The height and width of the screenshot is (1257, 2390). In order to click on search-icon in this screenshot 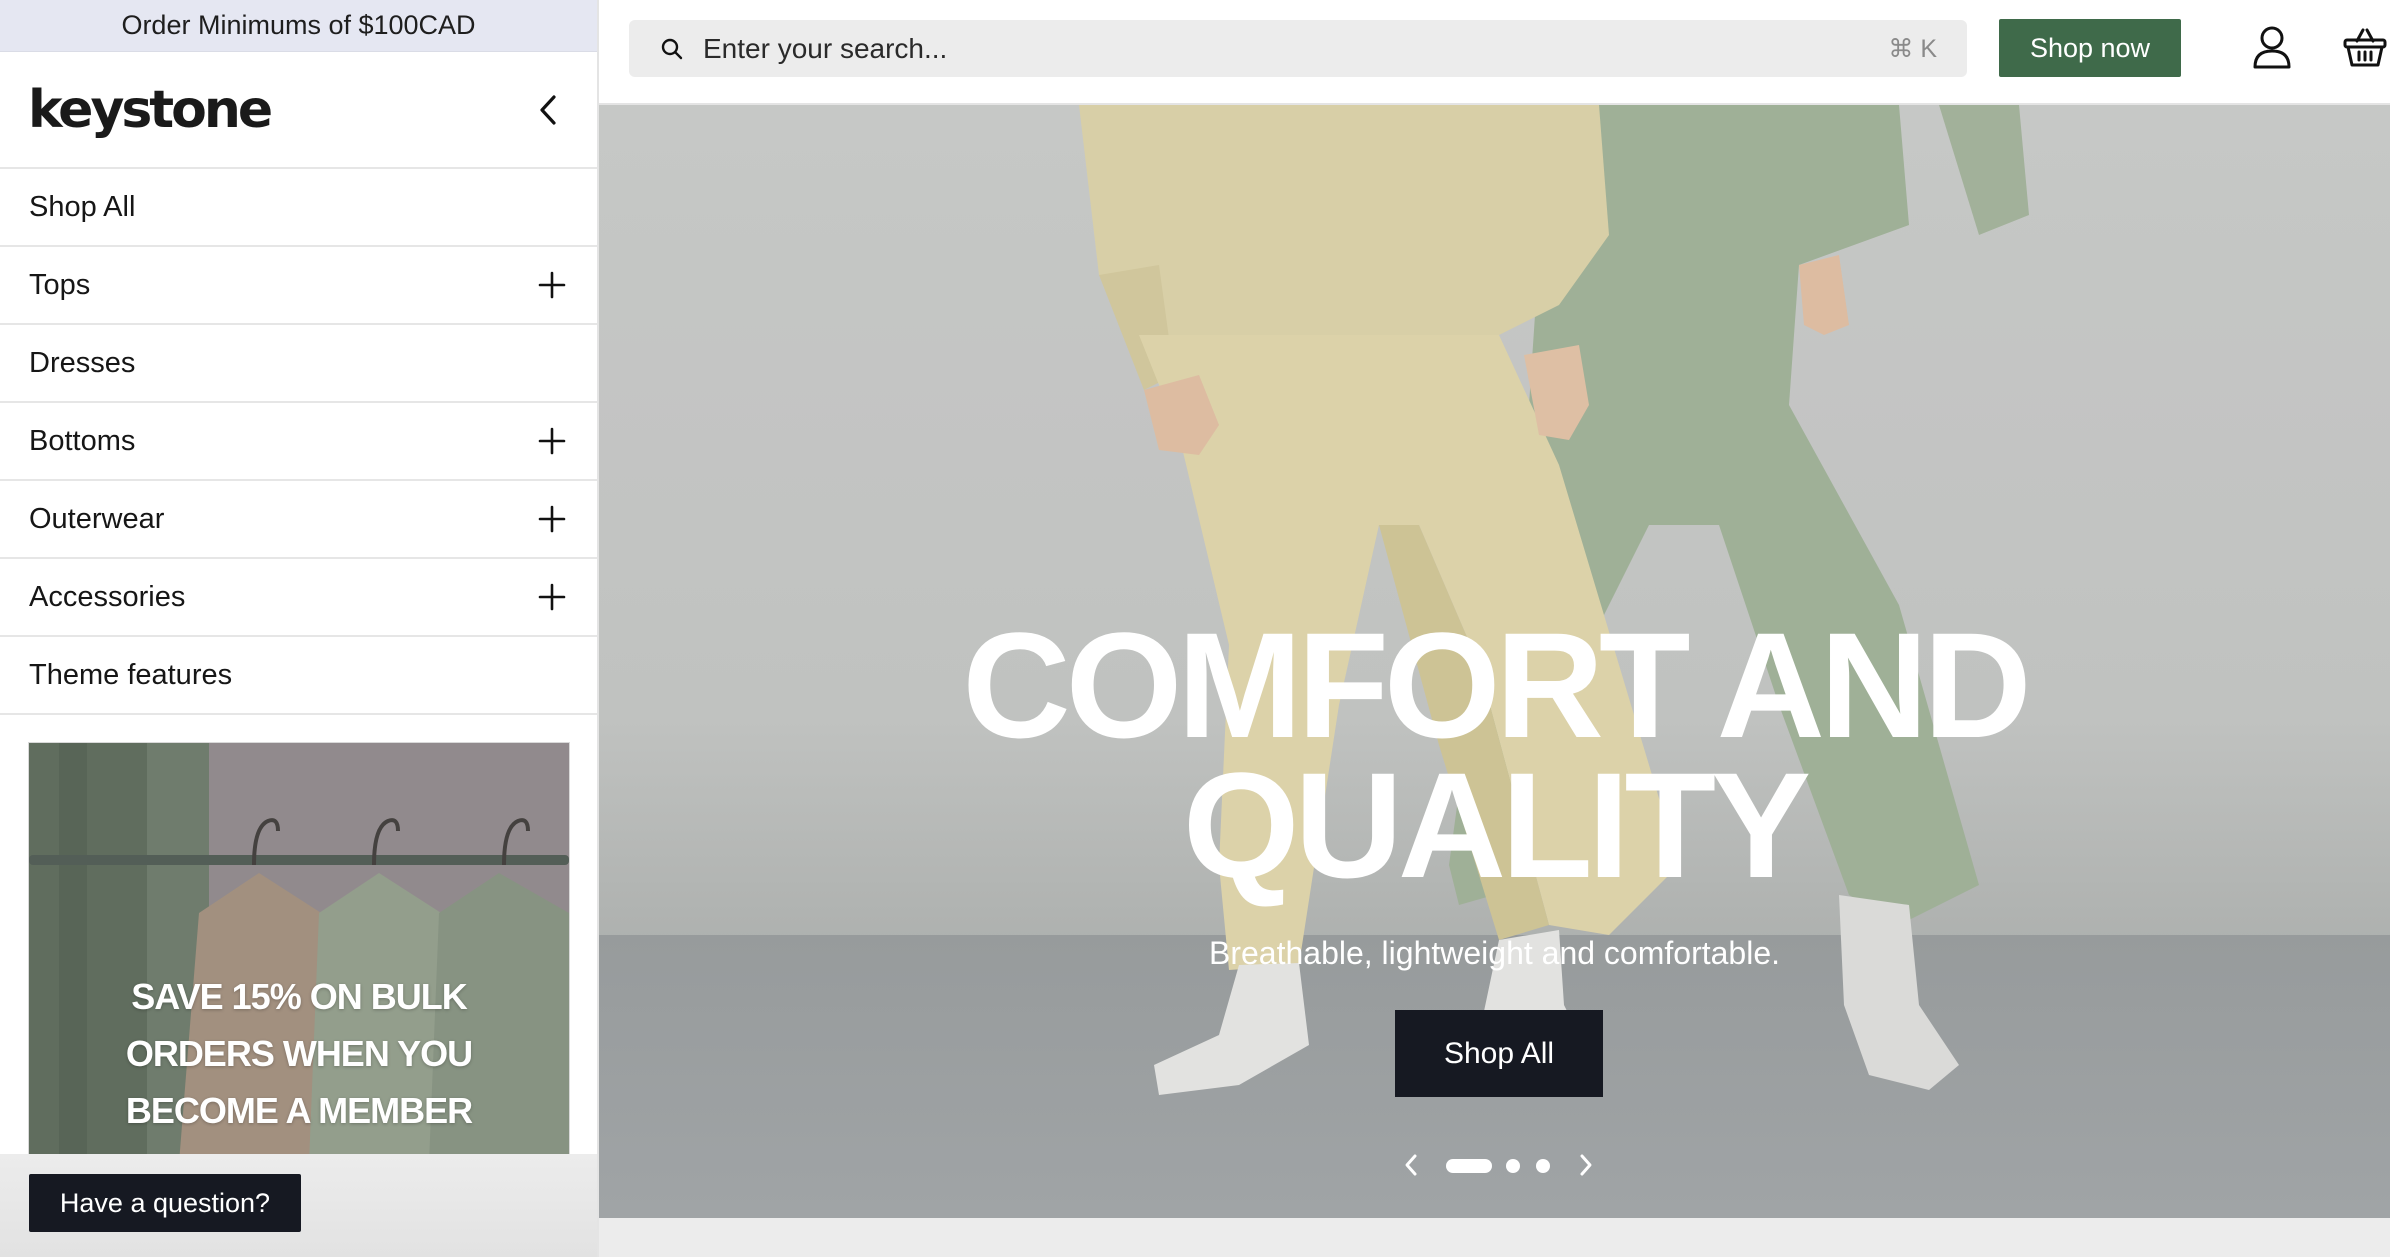, I will do `click(672, 49)`.